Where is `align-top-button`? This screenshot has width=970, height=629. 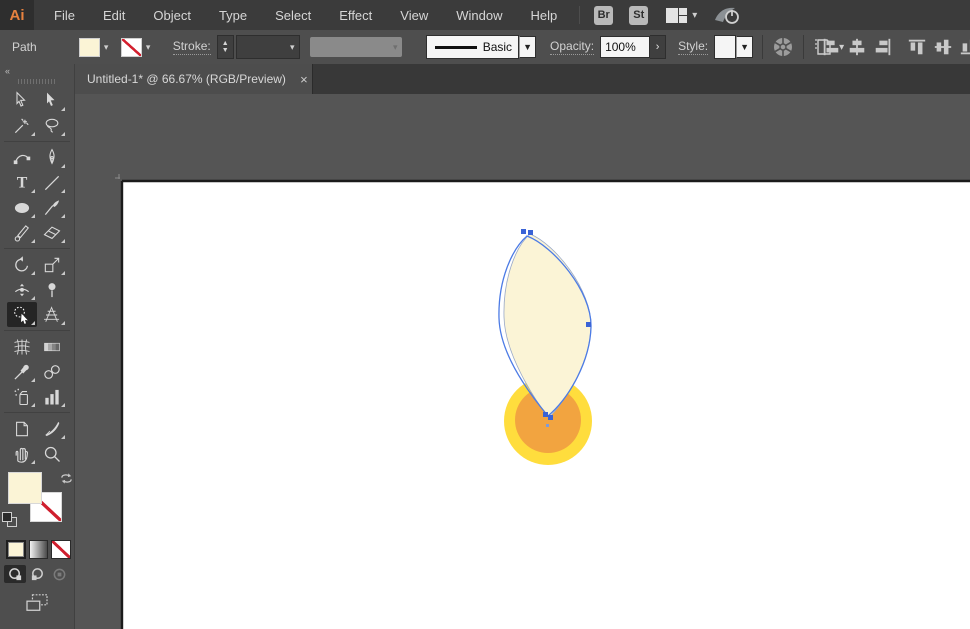
align-top-button is located at coordinates (917, 47).